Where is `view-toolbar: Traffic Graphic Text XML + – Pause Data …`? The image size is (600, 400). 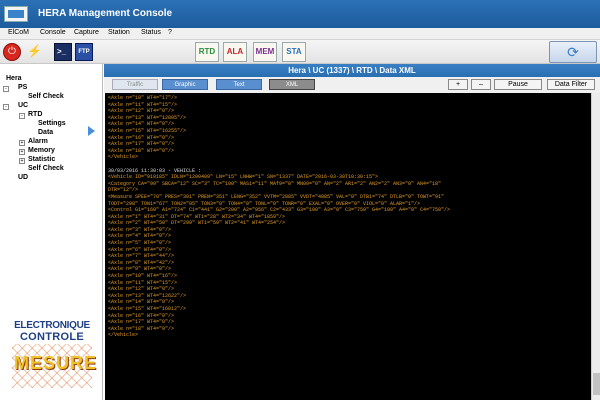
view-toolbar: Traffic Graphic Text XML + – Pause Data … is located at coordinates (352, 85).